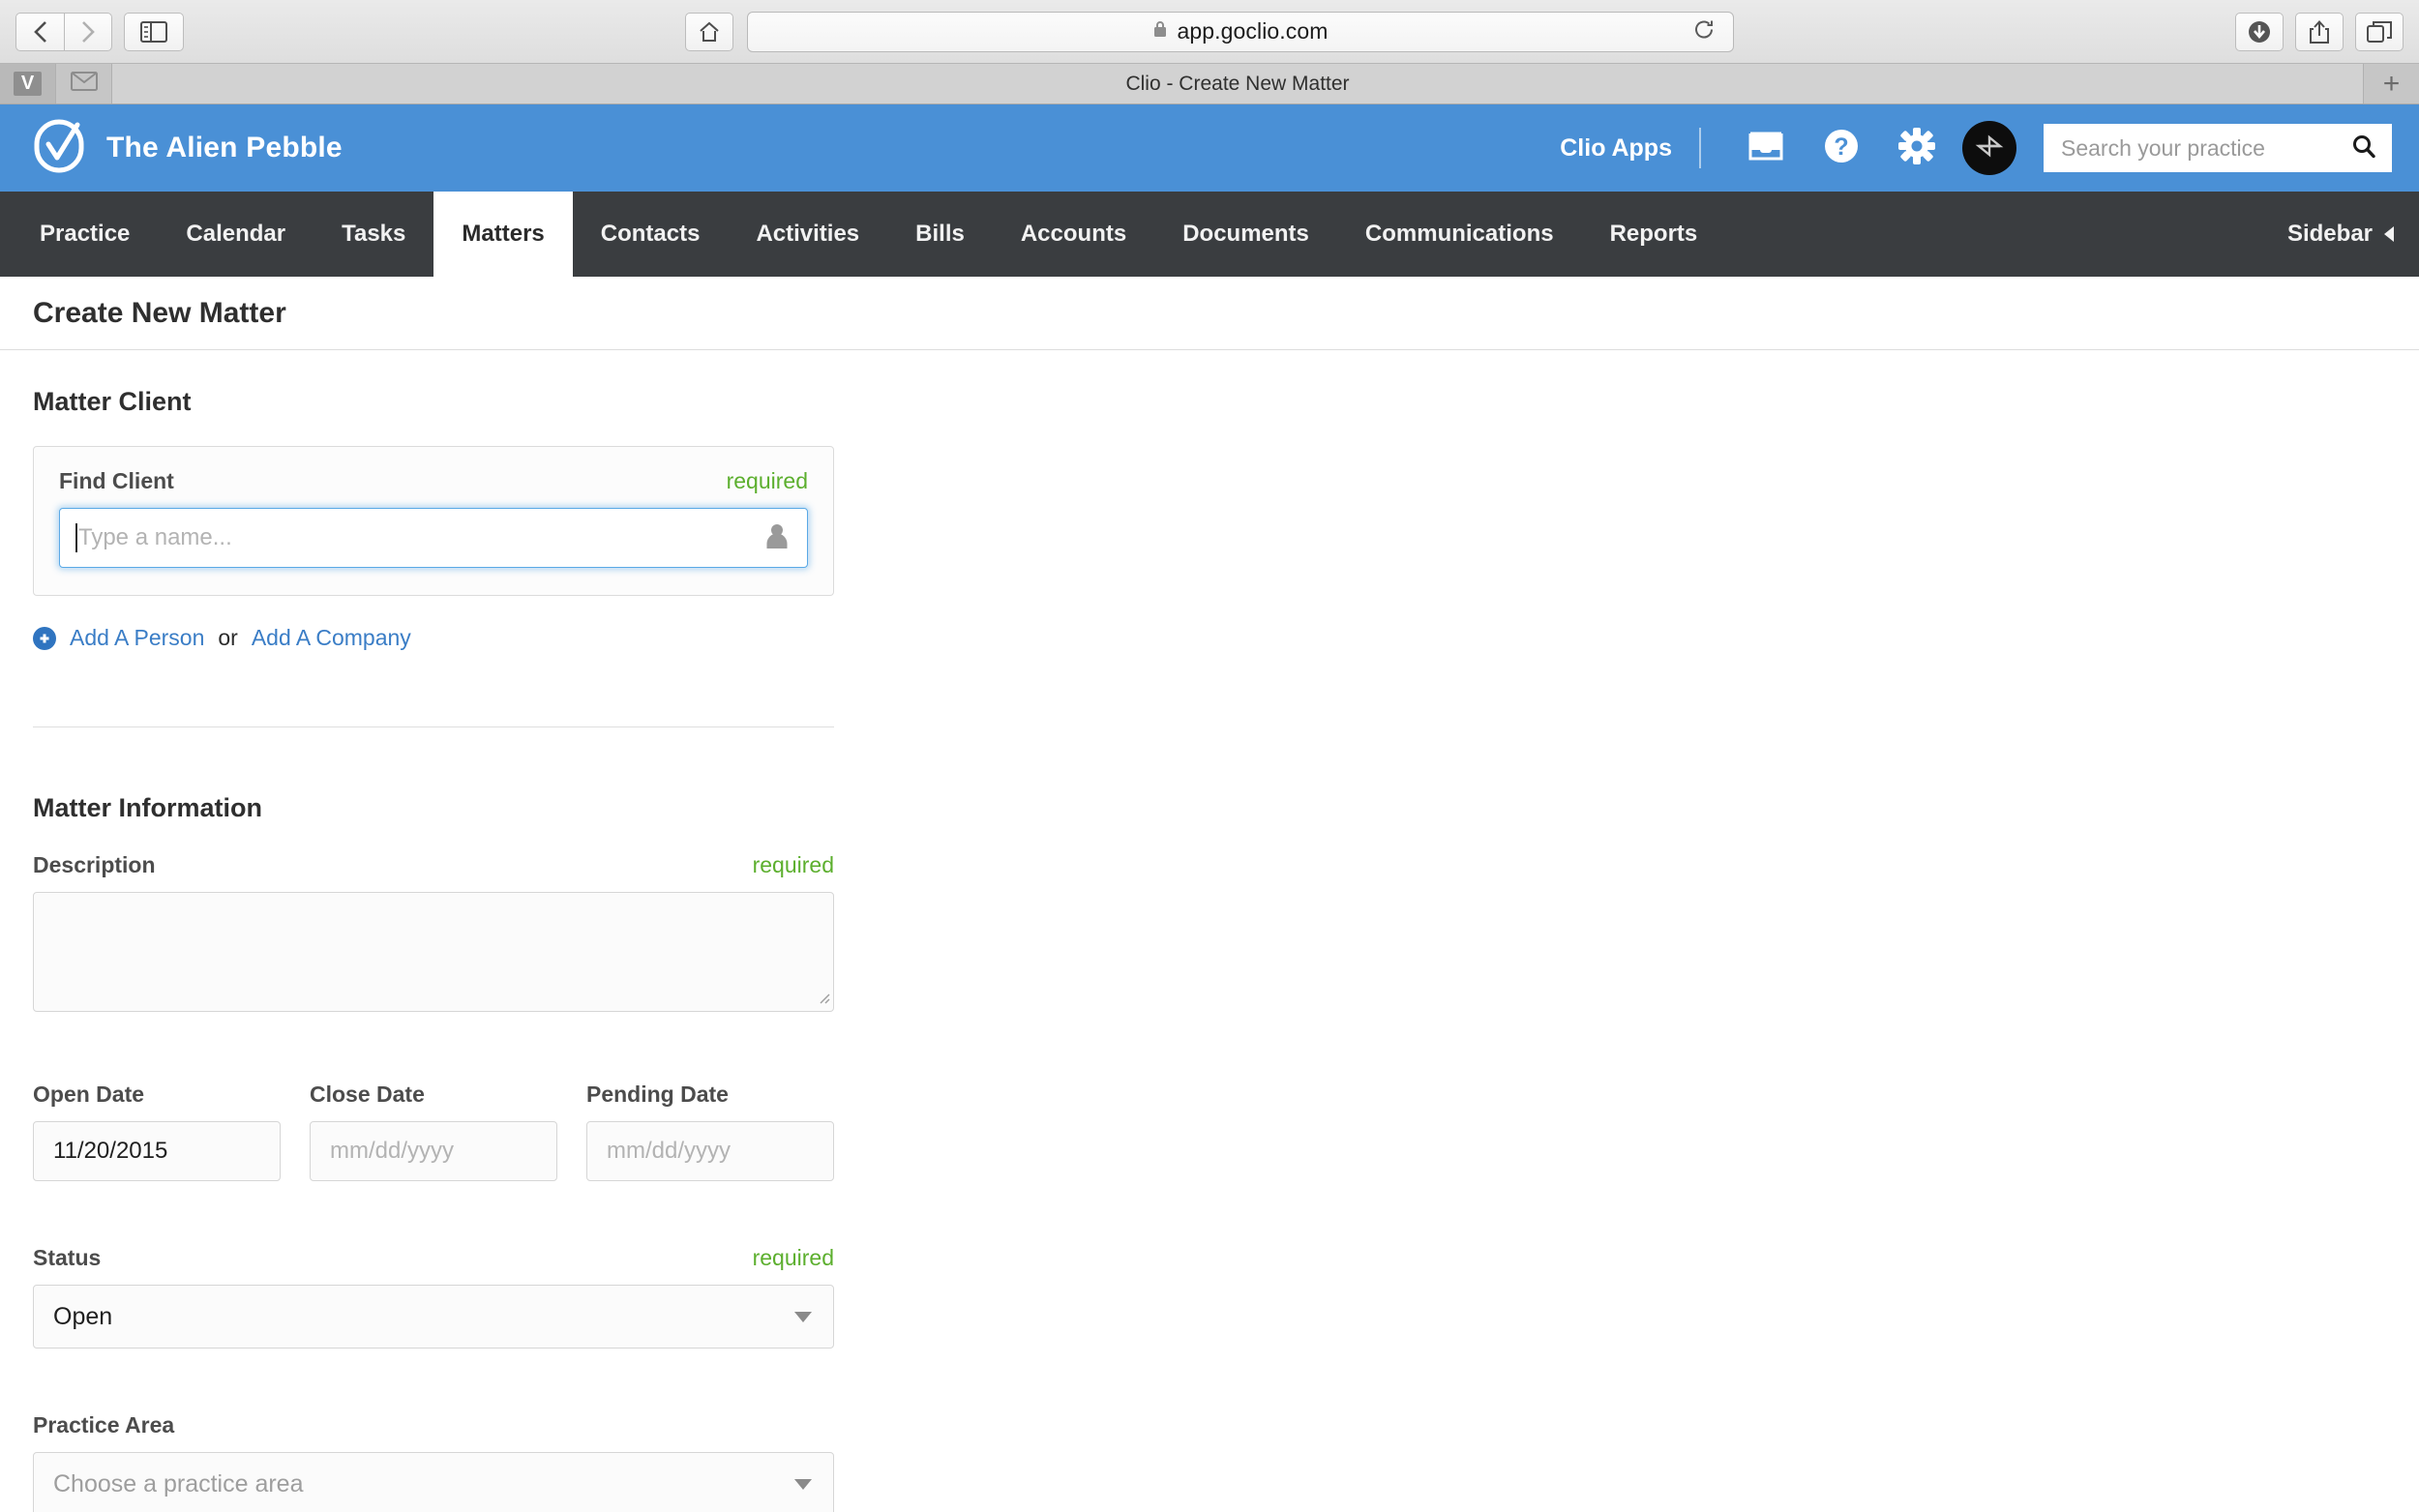 Image resolution: width=2419 pixels, height=1512 pixels. What do you see at coordinates (236, 235) in the screenshot?
I see `nav-item-calendar: Calendar` at bounding box center [236, 235].